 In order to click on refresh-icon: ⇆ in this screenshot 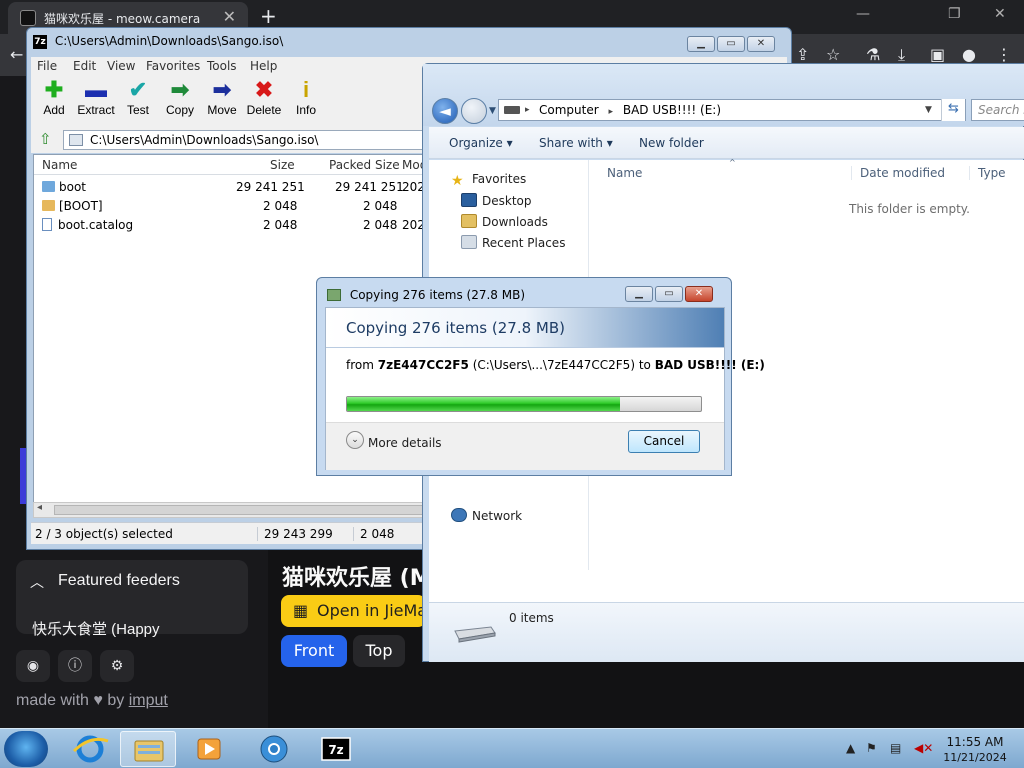, I will do `click(953, 110)`.